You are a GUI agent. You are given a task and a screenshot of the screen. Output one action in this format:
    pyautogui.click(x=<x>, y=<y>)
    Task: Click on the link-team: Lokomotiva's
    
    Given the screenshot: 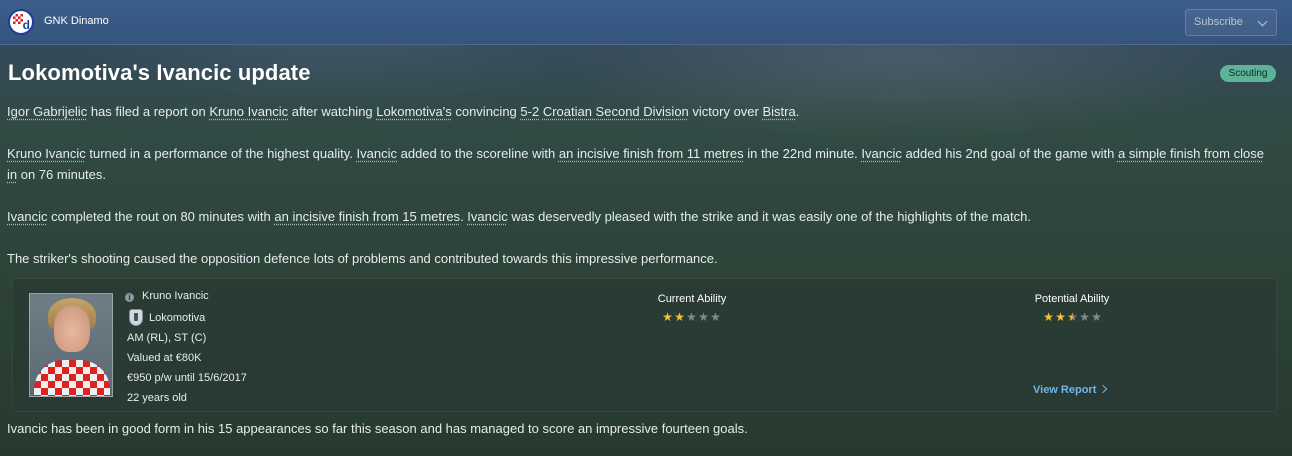 What is the action you would take?
    pyautogui.click(x=413, y=111)
    